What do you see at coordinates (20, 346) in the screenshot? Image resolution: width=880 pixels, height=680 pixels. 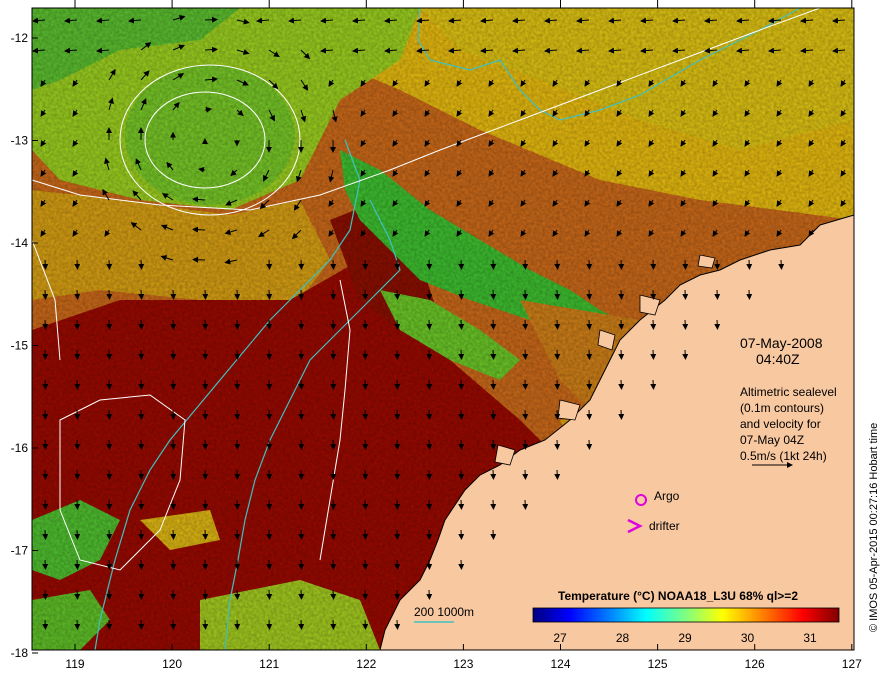 I see `y-tick-label: -15` at bounding box center [20, 346].